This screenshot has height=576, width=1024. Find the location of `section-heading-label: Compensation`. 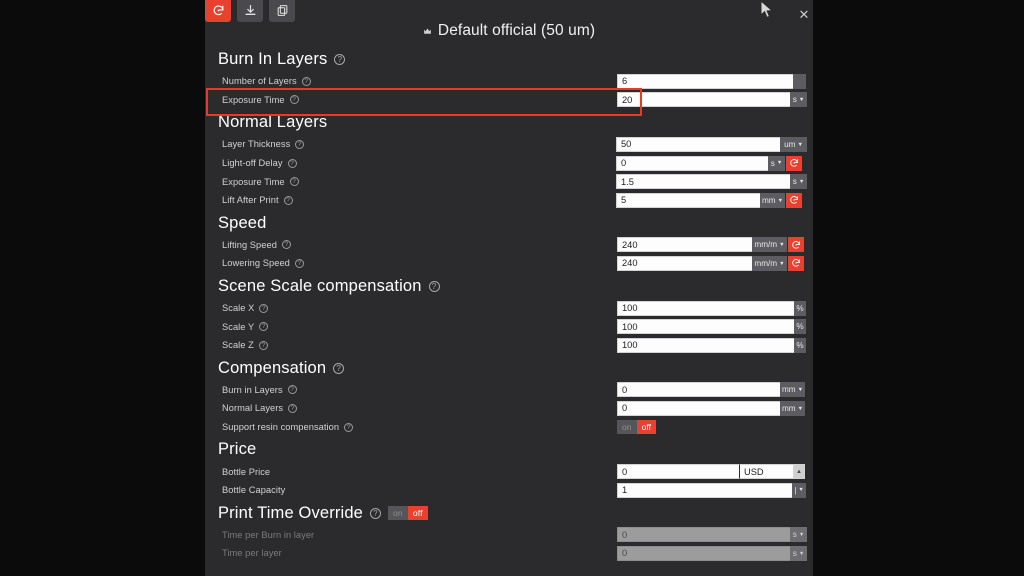

section-heading-label: Compensation is located at coordinates (272, 367).